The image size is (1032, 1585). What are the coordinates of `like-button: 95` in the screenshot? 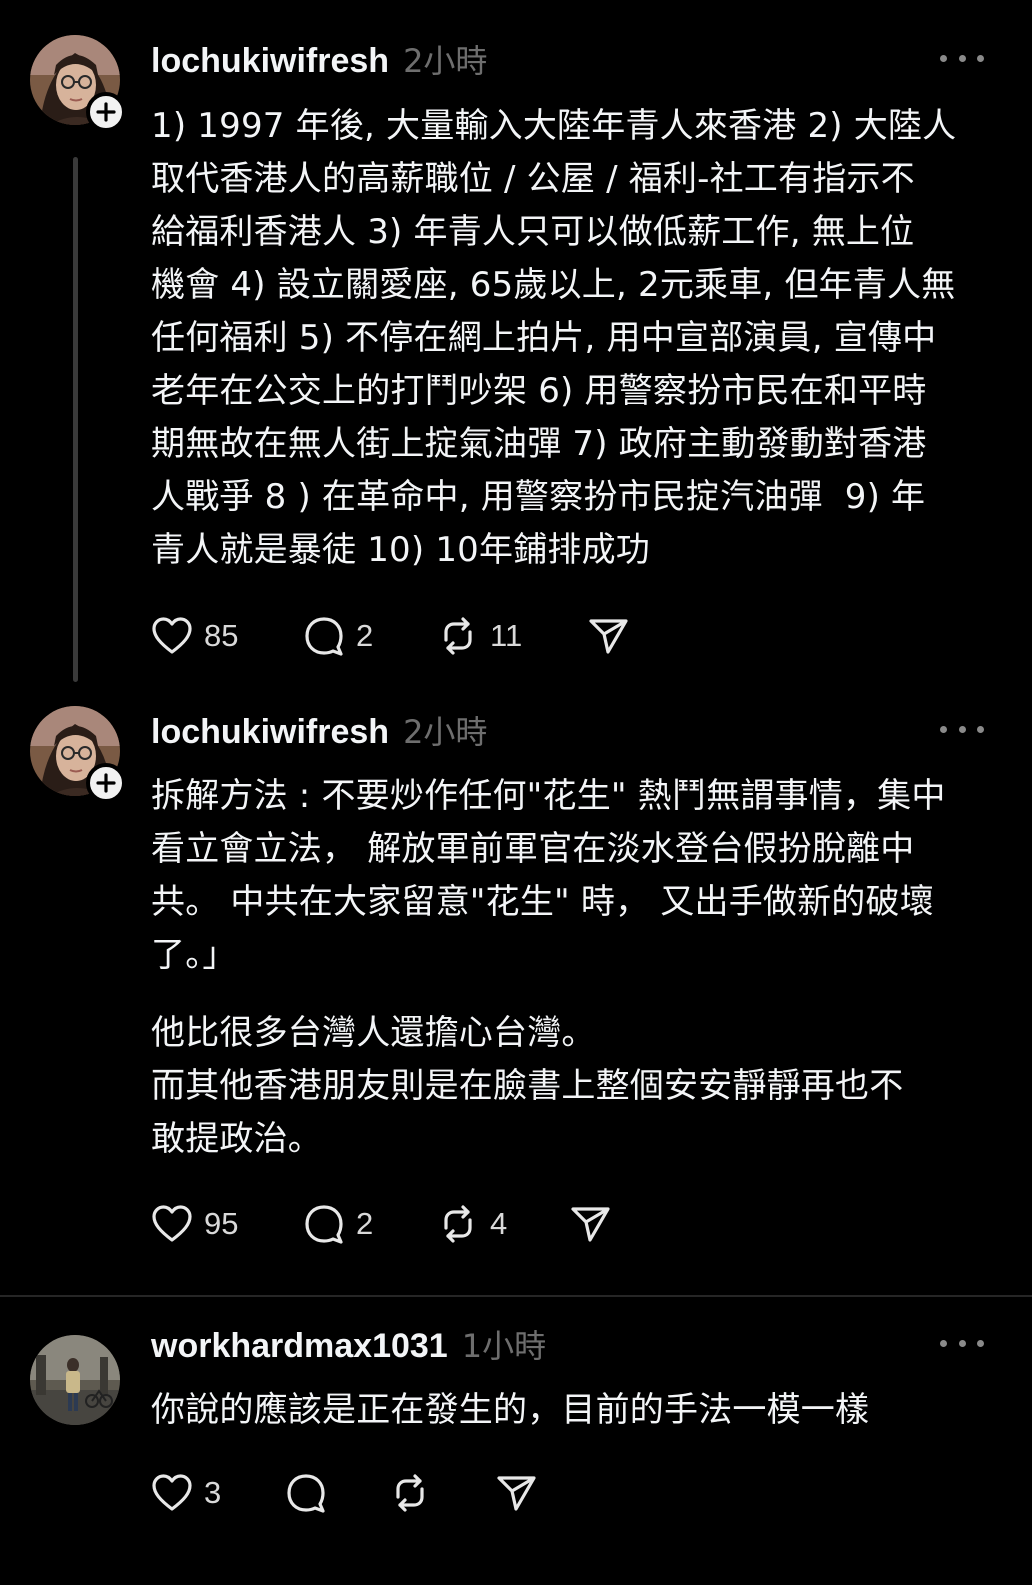 It's located at (194, 1224).